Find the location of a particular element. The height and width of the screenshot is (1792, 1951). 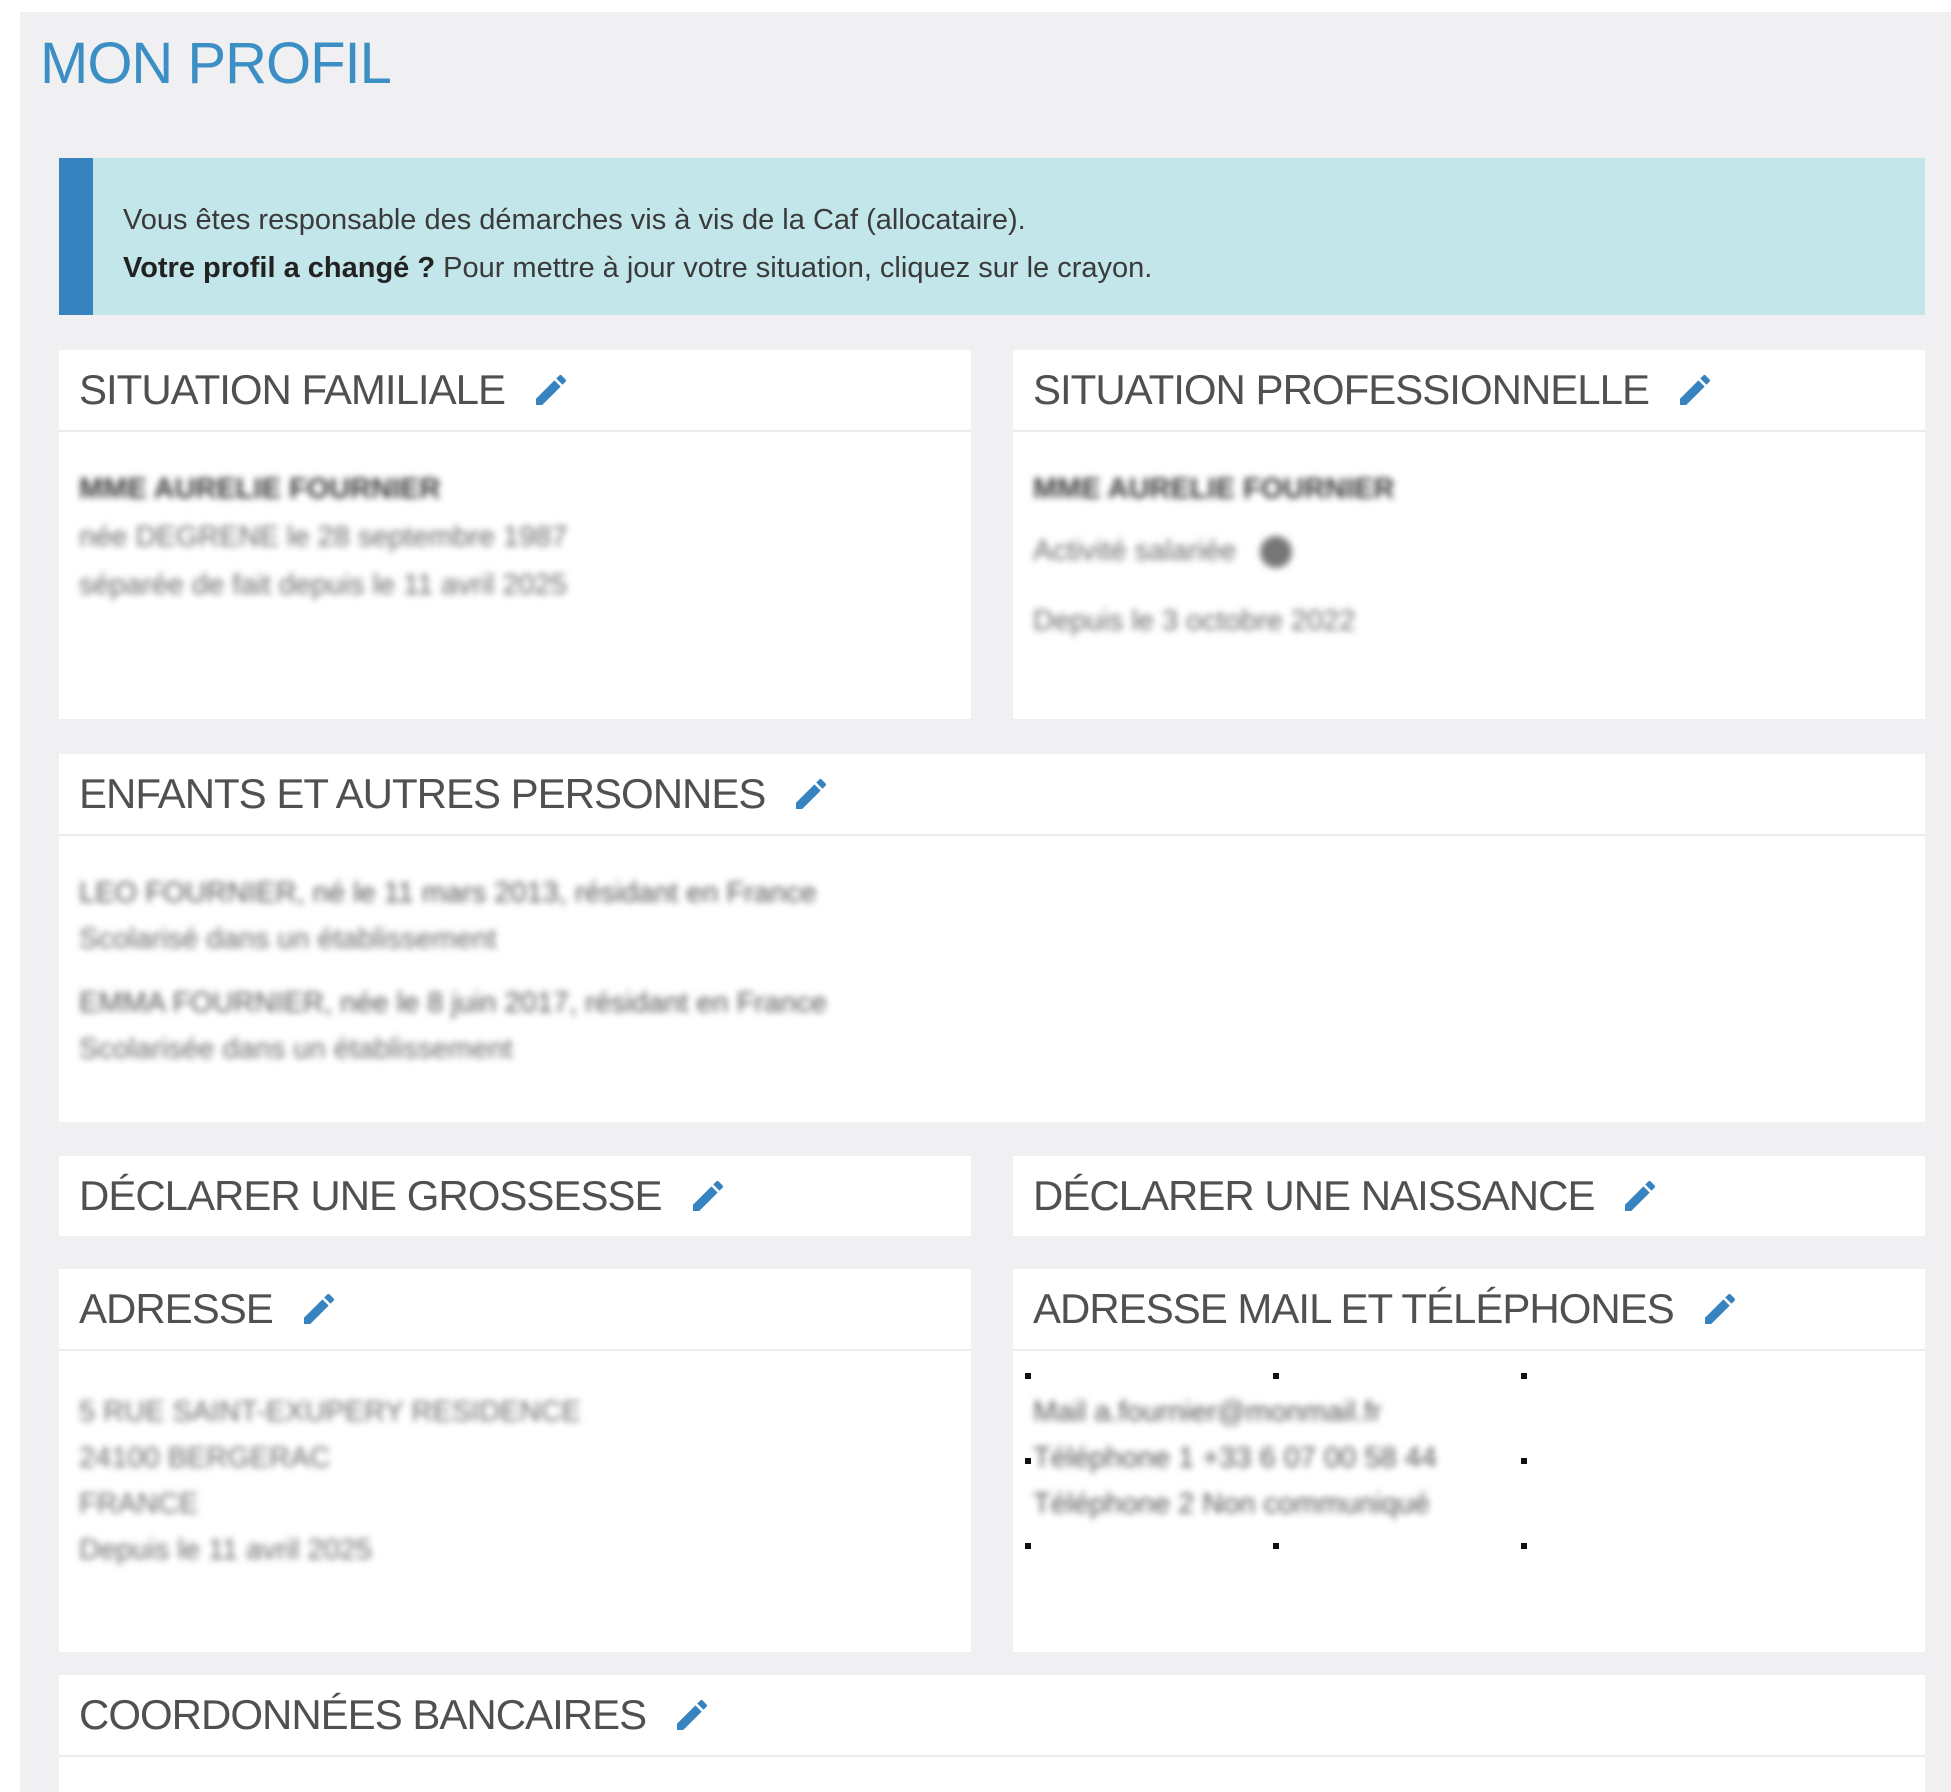

addr-line-3: FRANCE is located at coordinates (139, 1504).